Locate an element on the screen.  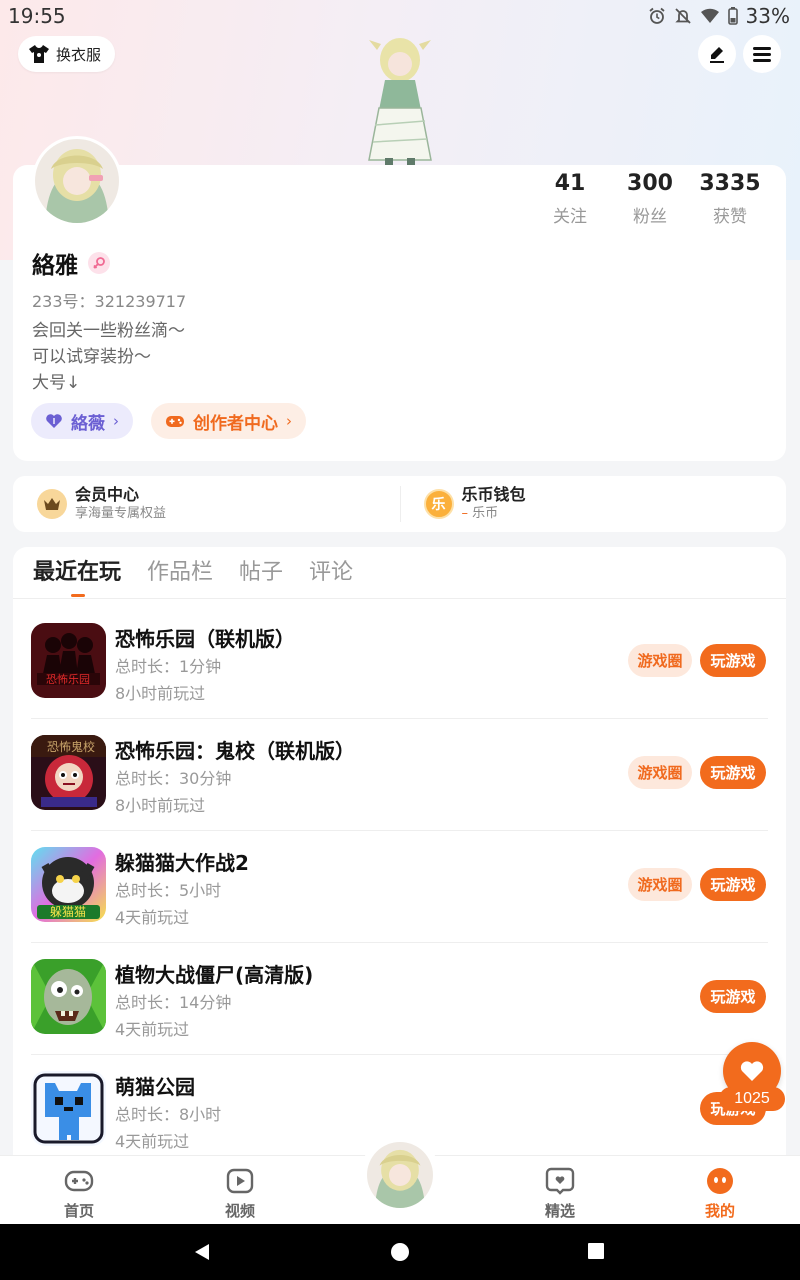
username: 絡雅 is located at coordinates (71, 263).